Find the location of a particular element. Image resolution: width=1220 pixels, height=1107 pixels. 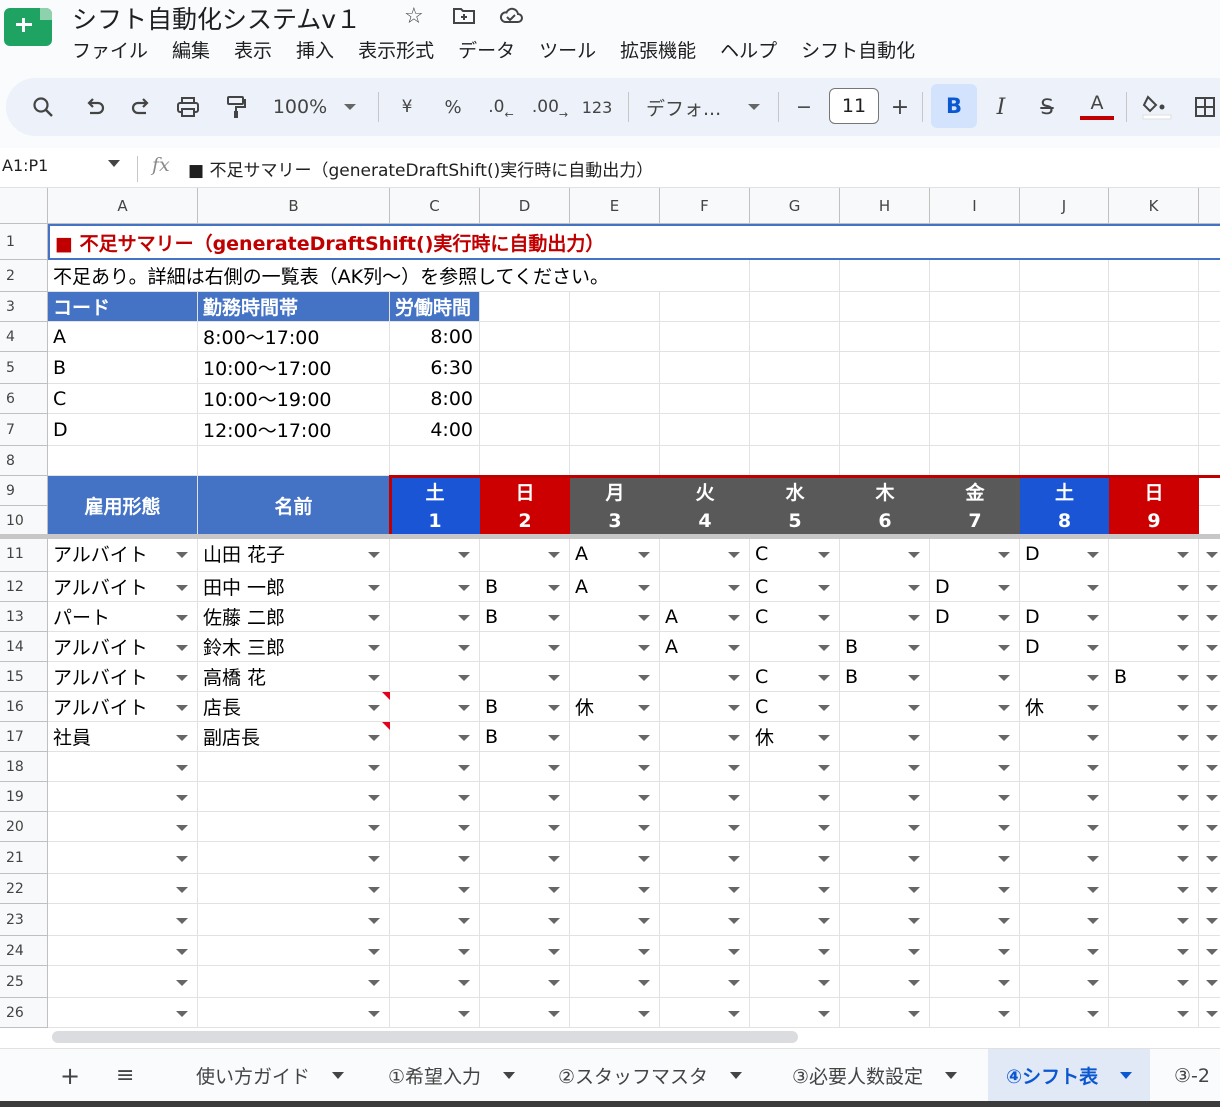

row-header-26: 26 is located at coordinates (24, 1013).